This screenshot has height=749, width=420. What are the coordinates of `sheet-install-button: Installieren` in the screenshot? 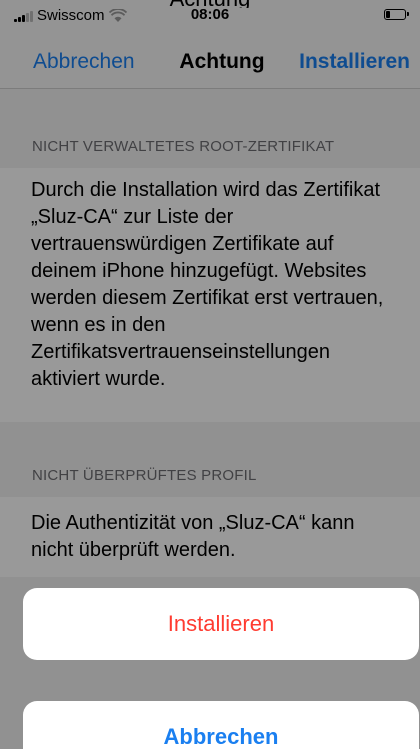 It's located at (221, 624).